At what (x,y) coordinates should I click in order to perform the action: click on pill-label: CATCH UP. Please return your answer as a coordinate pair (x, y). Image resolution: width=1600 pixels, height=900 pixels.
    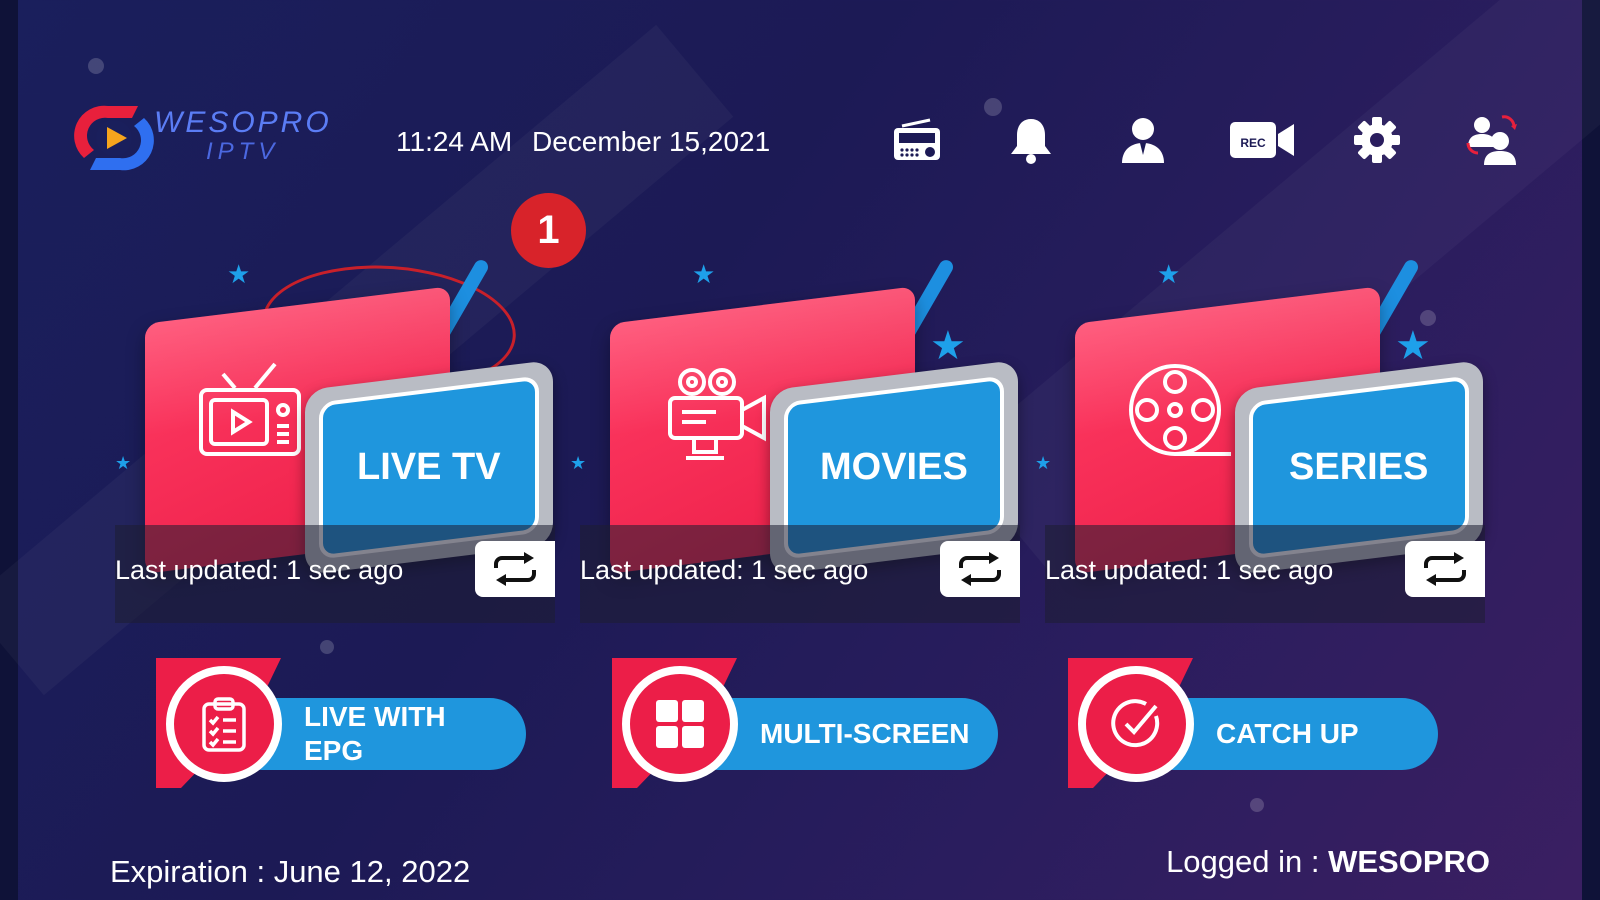
    Looking at the image, I should click on (1287, 733).